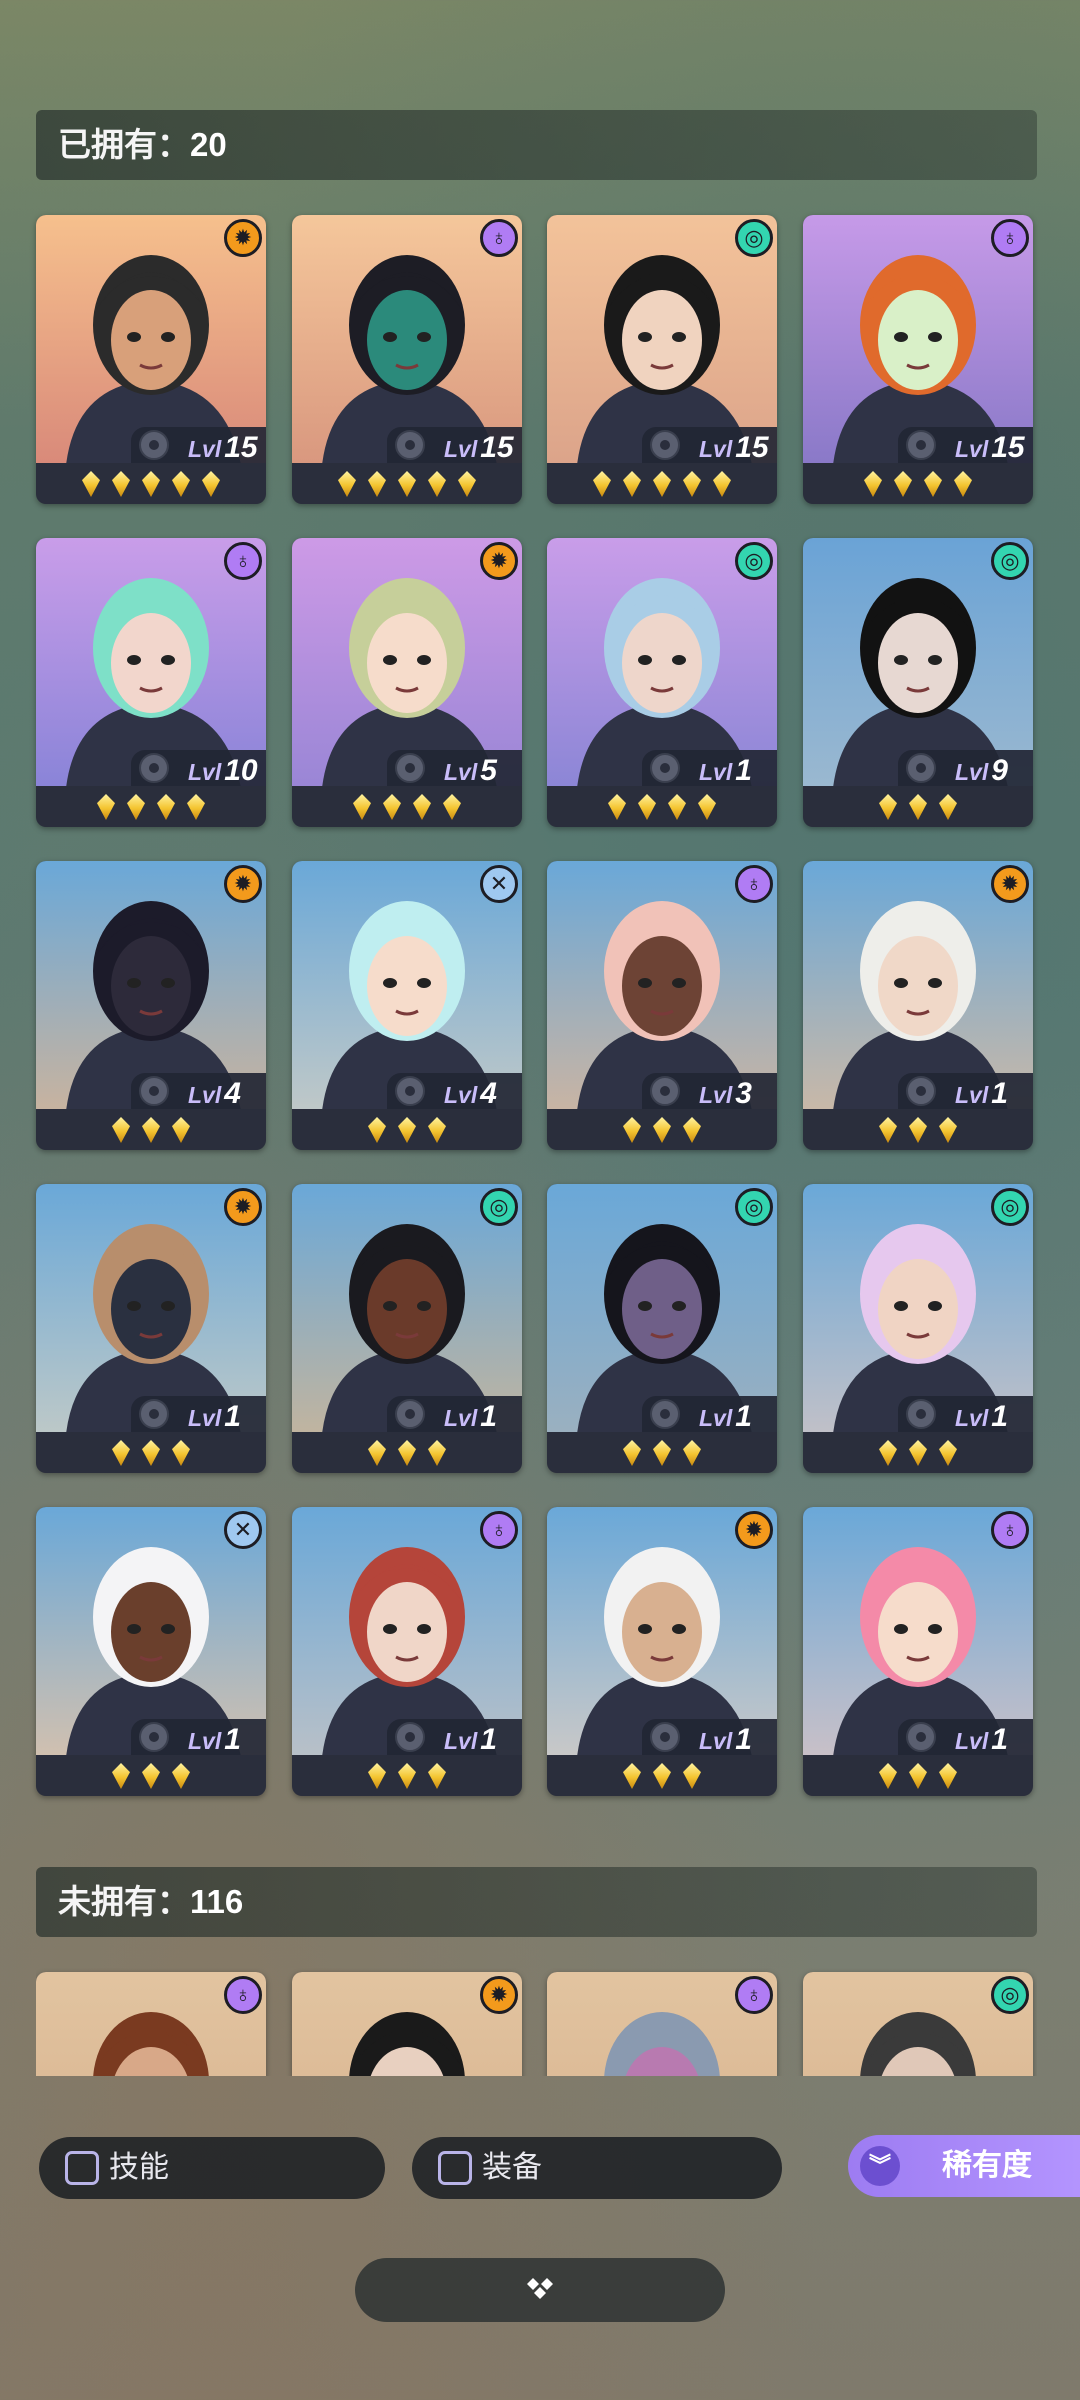 The image size is (1080, 2400). Describe the element at coordinates (662, 359) in the screenshot. I see `hero-card: ◎ Lvl 15` at that location.